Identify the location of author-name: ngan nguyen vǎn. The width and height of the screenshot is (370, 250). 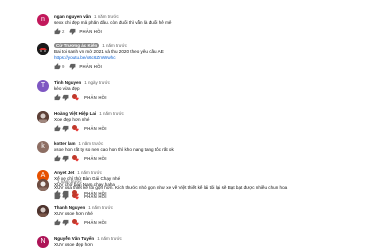
(72, 16).